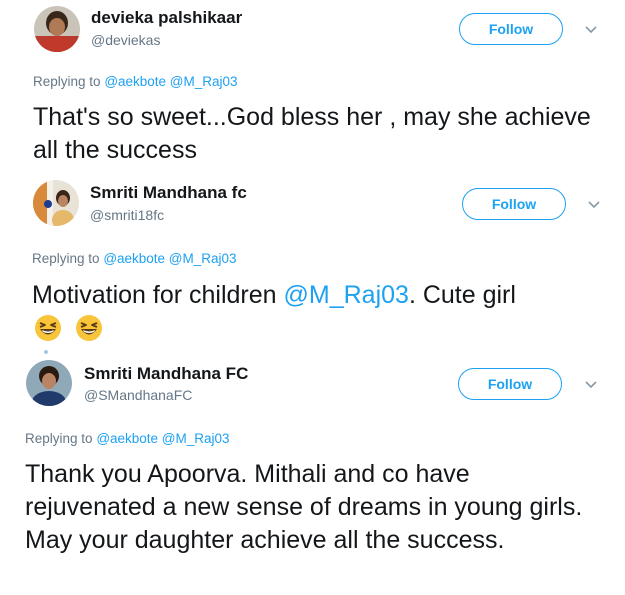 The width and height of the screenshot is (625, 595). Describe the element at coordinates (127, 215) in the screenshot. I see `user-handle: @smriti18fc` at that location.